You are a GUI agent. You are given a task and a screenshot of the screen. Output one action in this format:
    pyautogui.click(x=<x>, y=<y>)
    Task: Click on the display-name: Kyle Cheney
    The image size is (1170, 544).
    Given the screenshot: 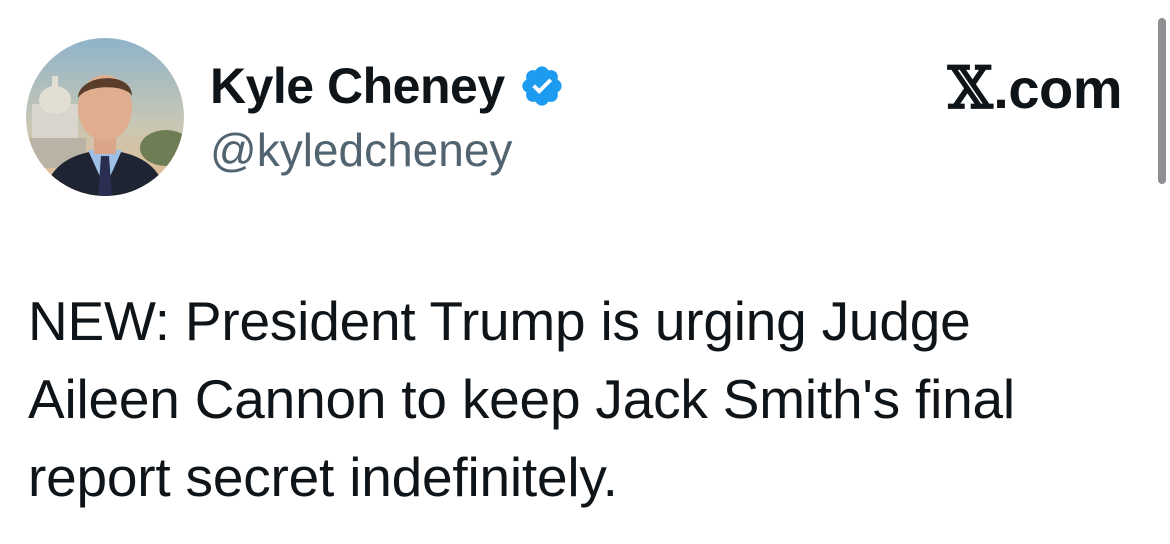 What is the action you would take?
    pyautogui.click(x=357, y=86)
    